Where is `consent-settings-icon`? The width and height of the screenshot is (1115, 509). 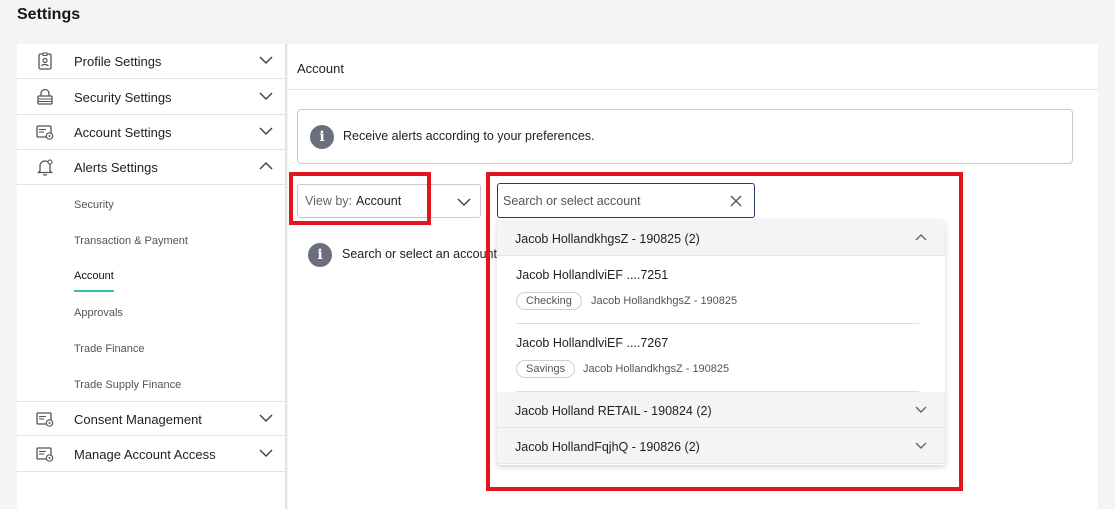
consent-settings-icon is located at coordinates (45, 419).